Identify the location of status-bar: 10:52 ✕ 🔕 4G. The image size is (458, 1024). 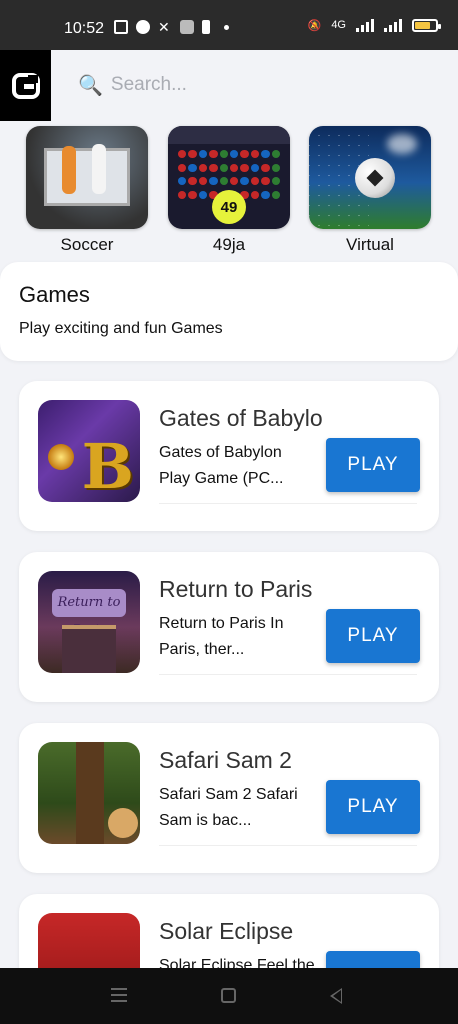
(229, 25).